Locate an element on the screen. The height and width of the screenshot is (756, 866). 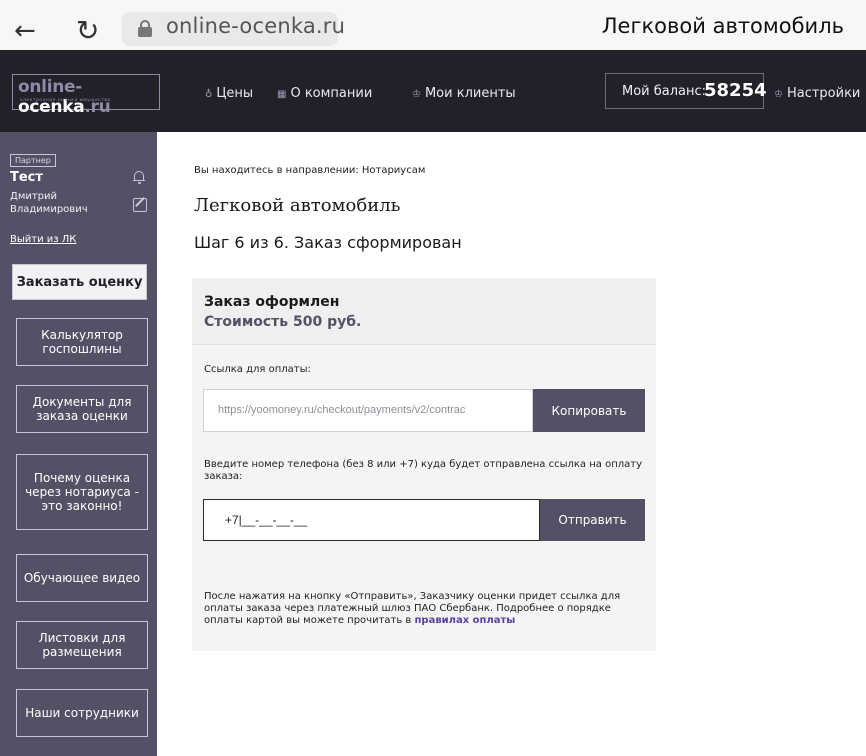
nav-settings-label: Настройки is located at coordinates (823, 93).